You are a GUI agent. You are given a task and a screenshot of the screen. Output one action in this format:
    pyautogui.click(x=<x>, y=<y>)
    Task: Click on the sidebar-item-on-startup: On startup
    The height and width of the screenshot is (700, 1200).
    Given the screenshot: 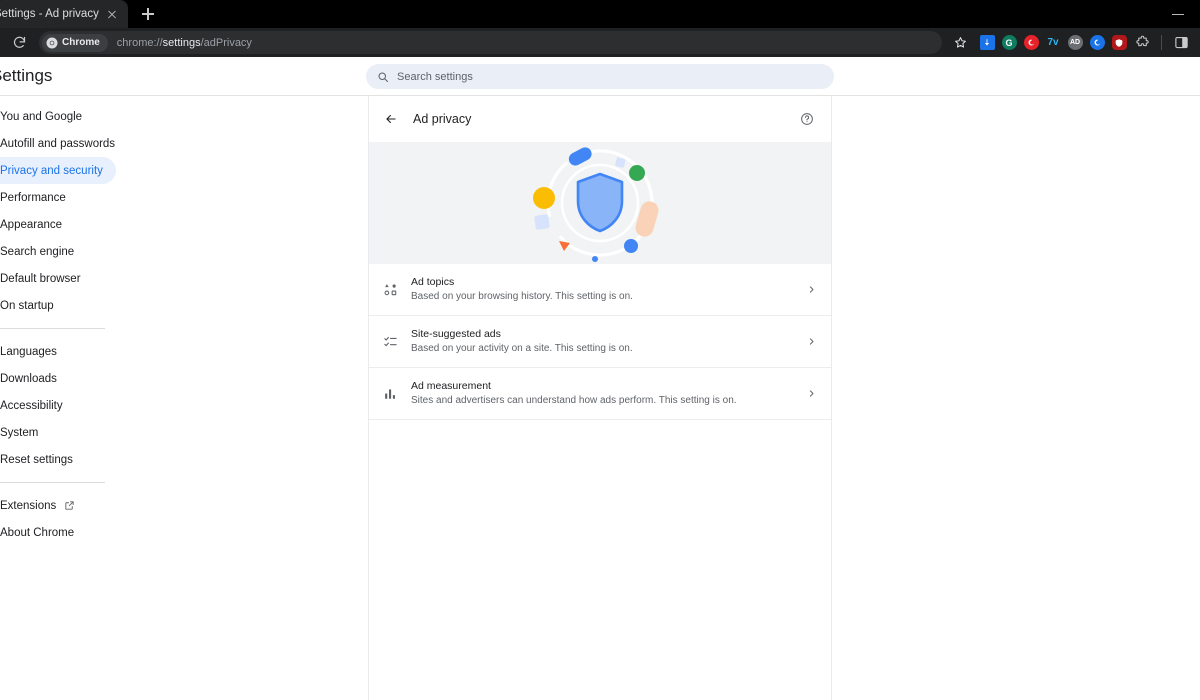 What is the action you would take?
    pyautogui.click(x=58, y=305)
    